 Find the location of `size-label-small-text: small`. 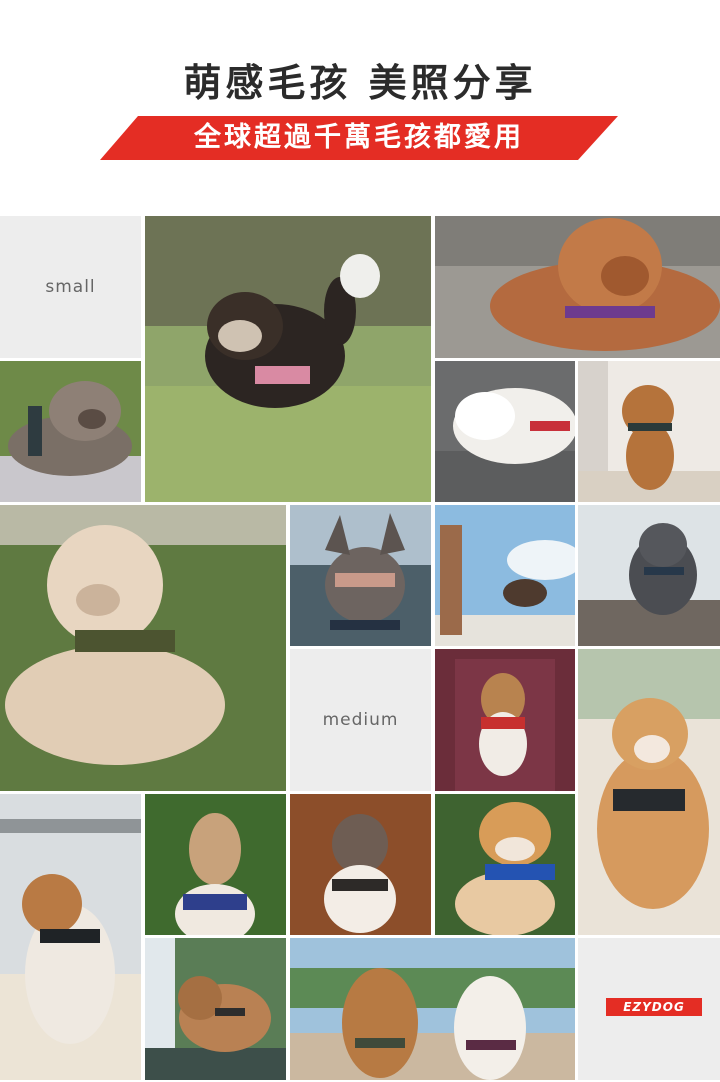

size-label-small-text: small is located at coordinates (70, 287).